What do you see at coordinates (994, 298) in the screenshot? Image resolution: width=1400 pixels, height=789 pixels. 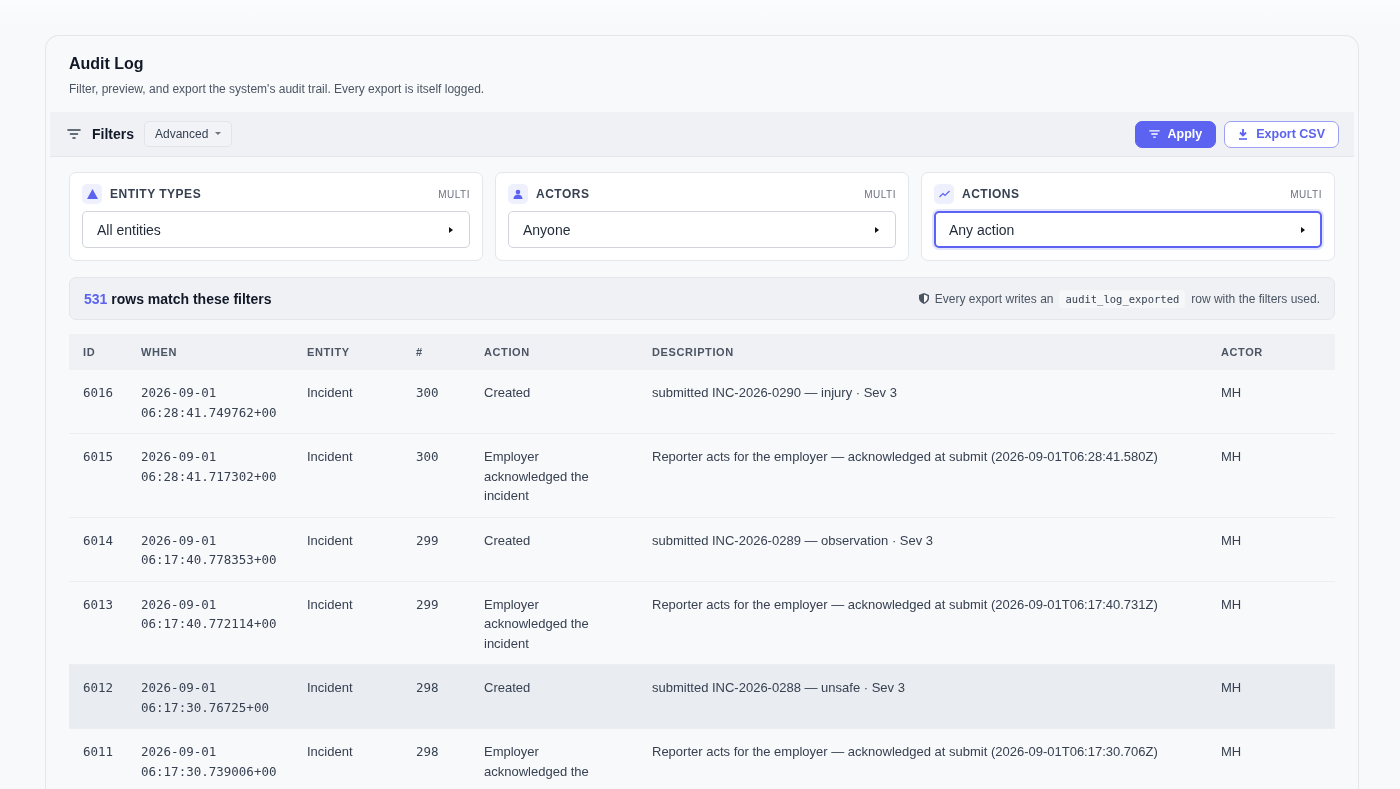 I see `export-note: Every export writes an` at bounding box center [994, 298].